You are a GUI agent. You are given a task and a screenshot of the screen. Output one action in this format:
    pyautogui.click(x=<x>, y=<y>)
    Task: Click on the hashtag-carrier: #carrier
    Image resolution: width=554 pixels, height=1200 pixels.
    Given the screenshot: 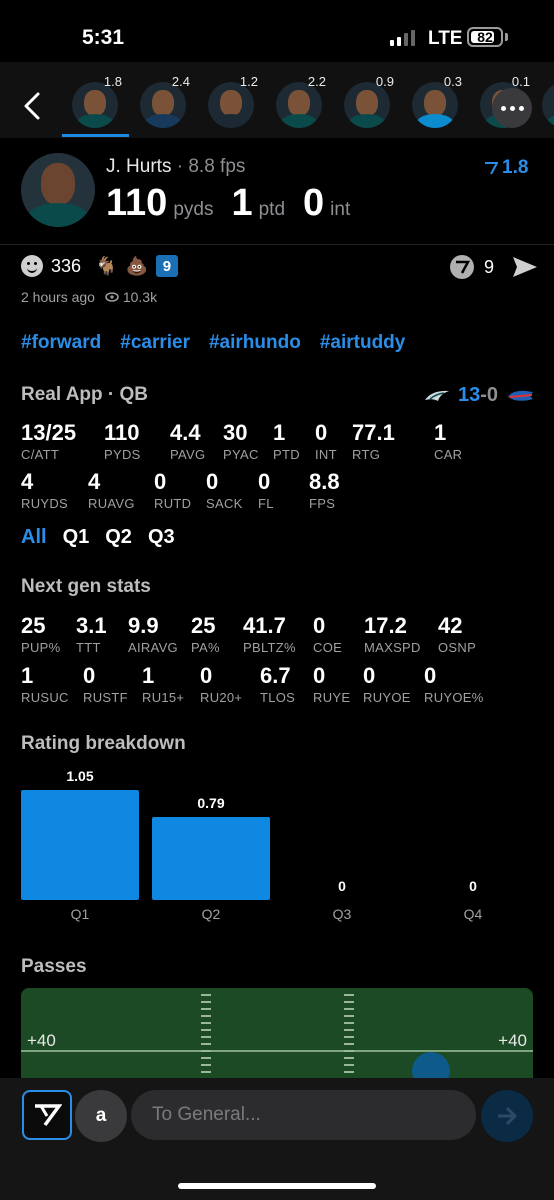 What is the action you would take?
    pyautogui.click(x=155, y=343)
    